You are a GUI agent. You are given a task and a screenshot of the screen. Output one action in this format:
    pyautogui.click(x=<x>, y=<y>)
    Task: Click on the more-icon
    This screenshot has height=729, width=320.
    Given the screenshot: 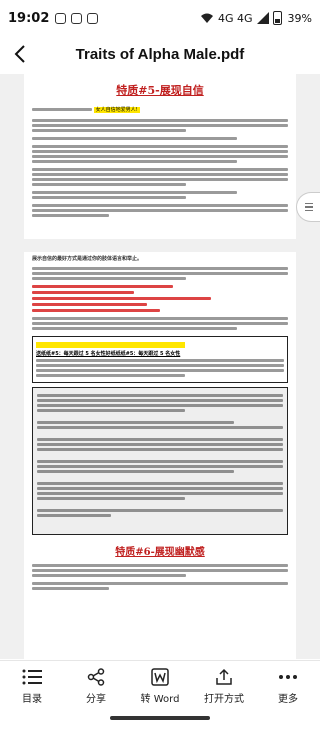 What is the action you would take?
    pyautogui.click(x=288, y=677)
    